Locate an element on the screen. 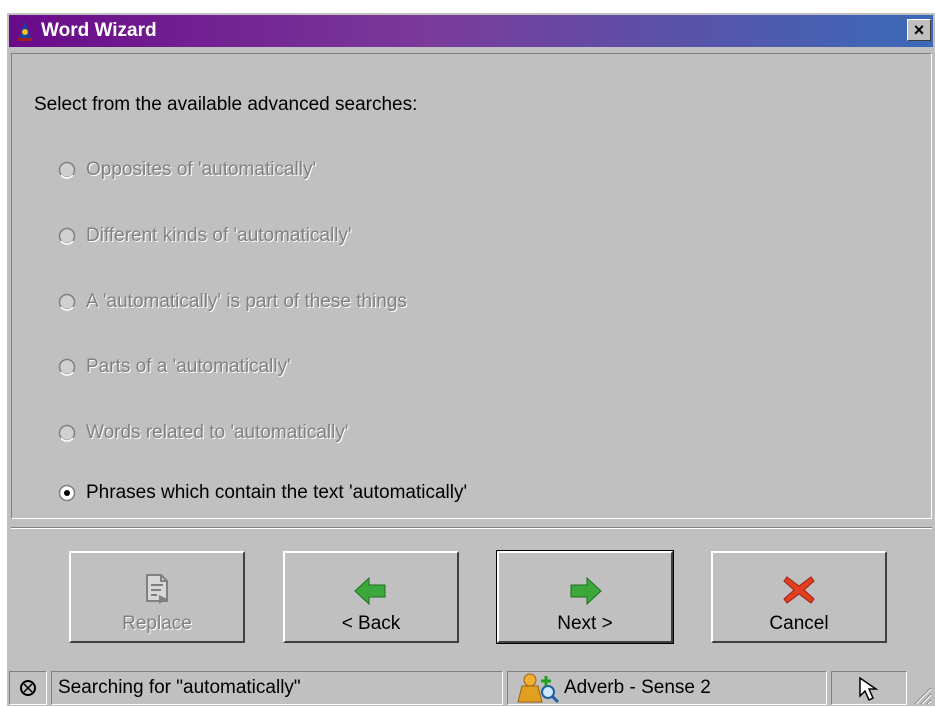 Image resolution: width=935 pixels, height=707 pixels. part-of-speech-panel: Adverb - Sense 2 is located at coordinates (667, 688).